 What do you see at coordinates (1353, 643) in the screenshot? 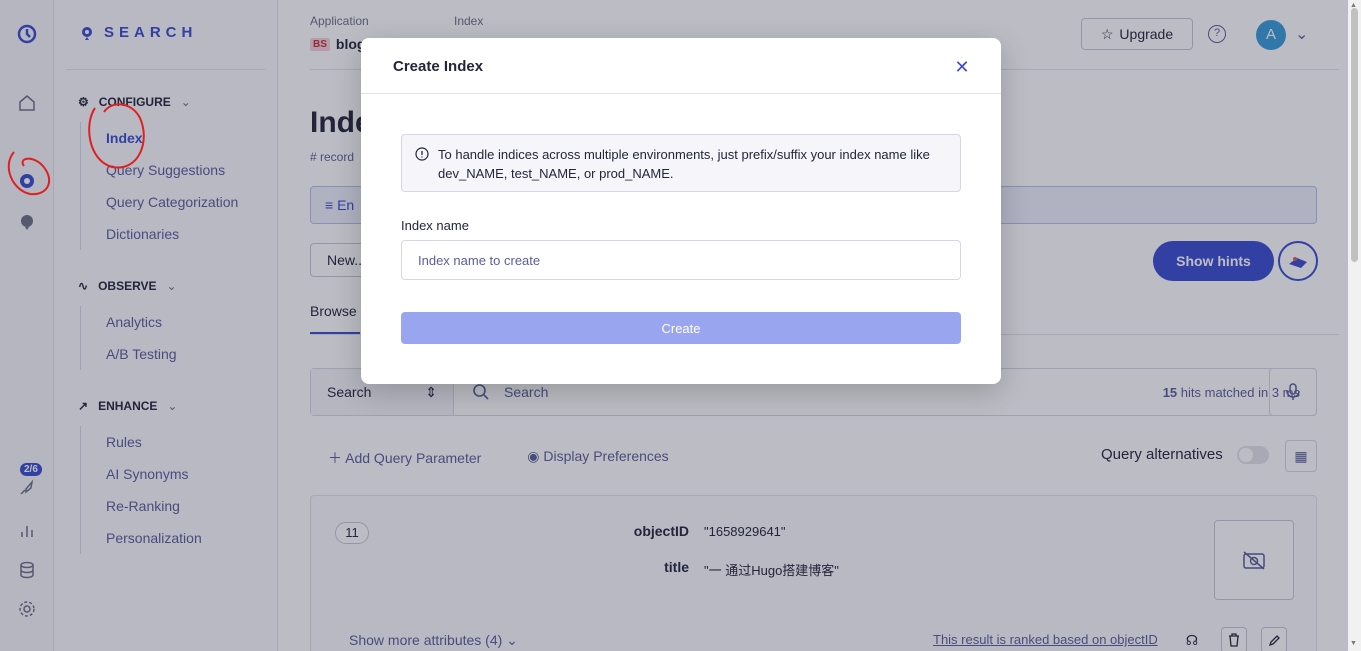
I see `scroll-down-icon: ▼` at bounding box center [1353, 643].